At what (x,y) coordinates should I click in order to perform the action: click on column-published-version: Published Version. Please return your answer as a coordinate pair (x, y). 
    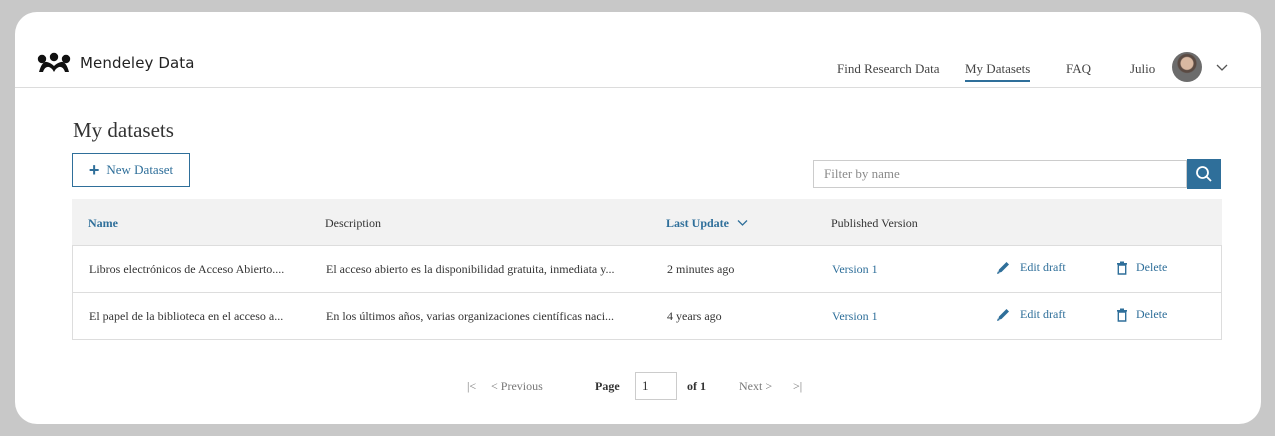
    Looking at the image, I should click on (874, 223).